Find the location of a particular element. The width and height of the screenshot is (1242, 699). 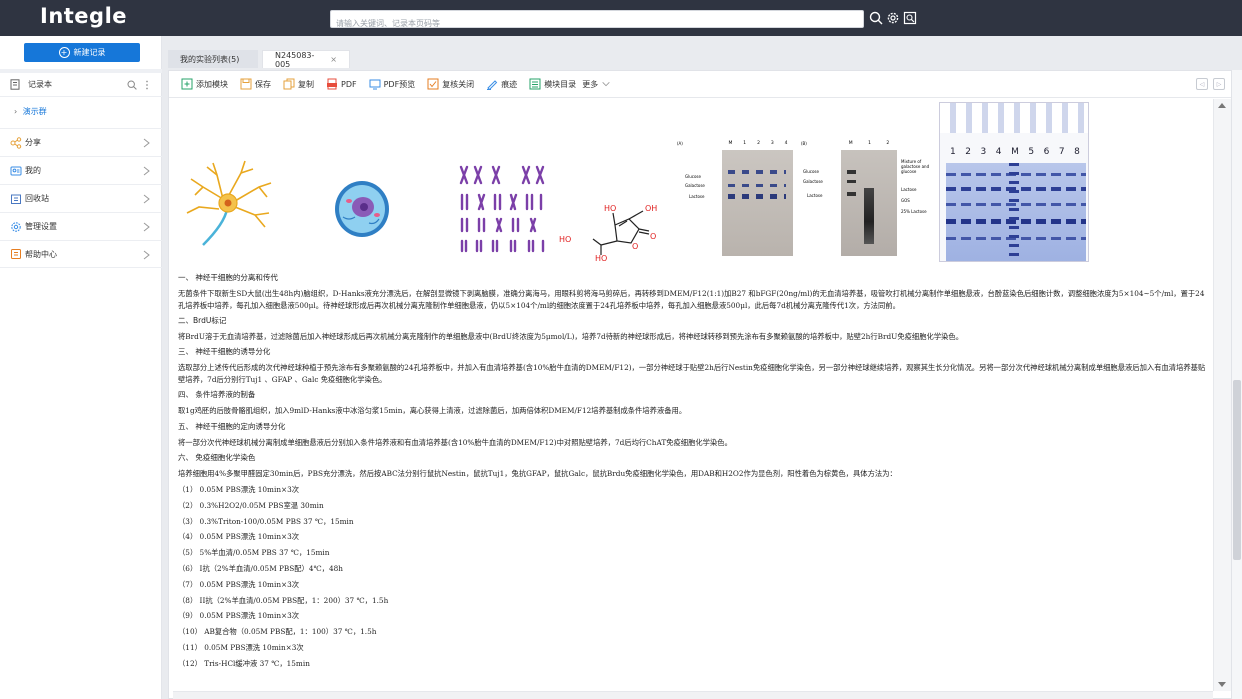

protocol-step: （6） I抗（2%羊血清/0.05M PBS配）4℃，48h is located at coordinates (260, 568).